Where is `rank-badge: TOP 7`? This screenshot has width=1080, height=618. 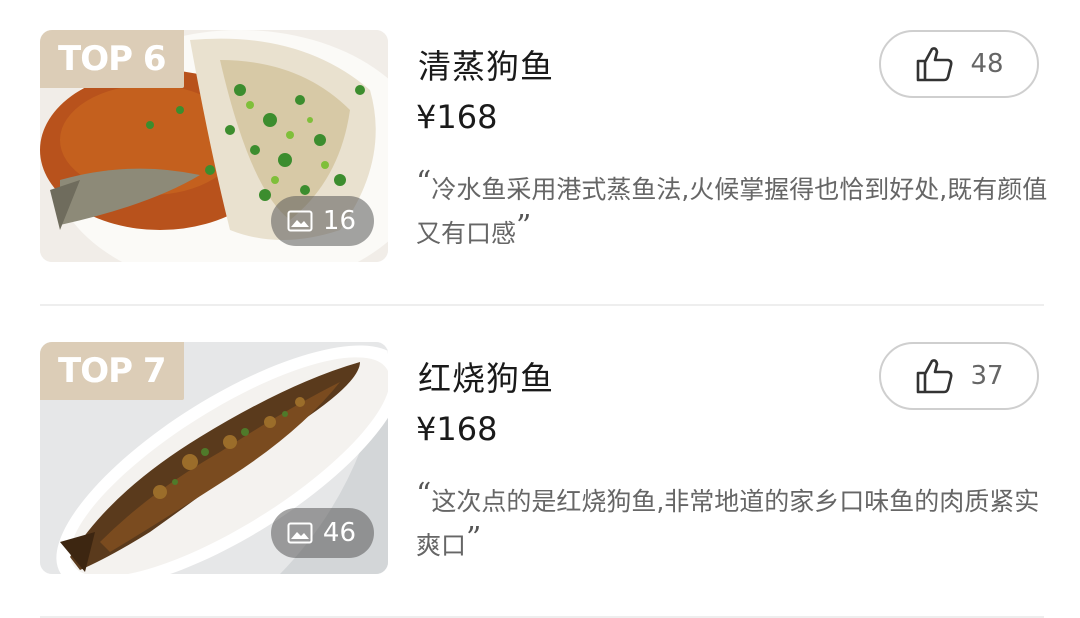
rank-badge: TOP 7 is located at coordinates (112, 371).